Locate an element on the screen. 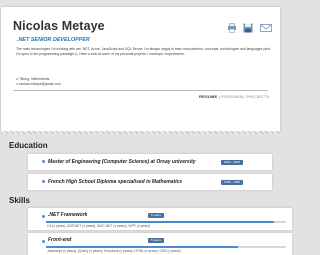 This screenshot has height=255, width=320. section-tabs: RESUME | PERSONAL PROJECTS is located at coordinates (234, 96).